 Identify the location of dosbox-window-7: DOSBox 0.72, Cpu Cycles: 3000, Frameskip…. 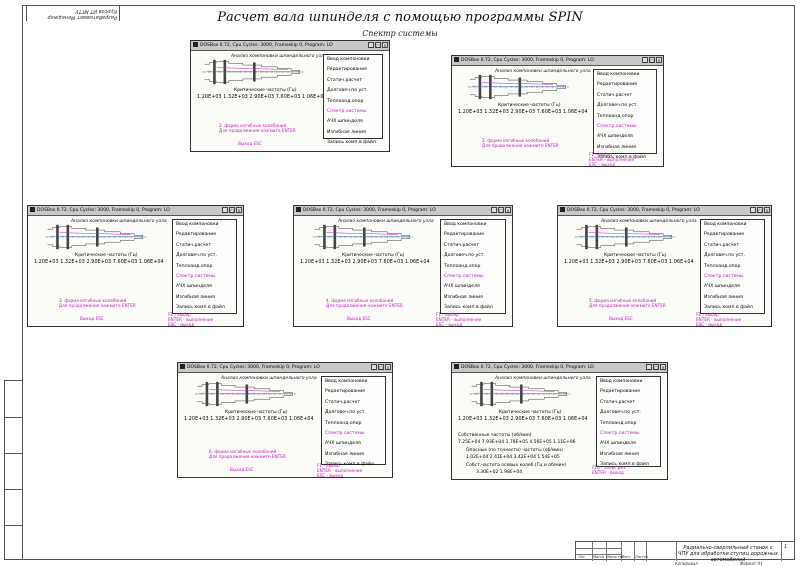
(559, 421).